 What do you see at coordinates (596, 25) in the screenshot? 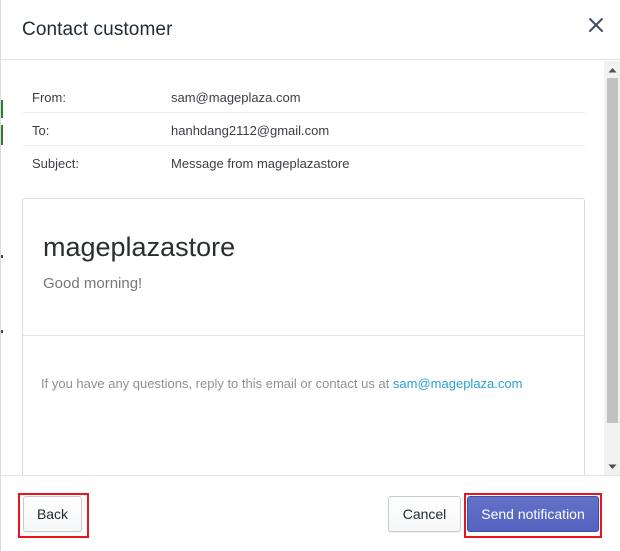
I see `close-icon` at bounding box center [596, 25].